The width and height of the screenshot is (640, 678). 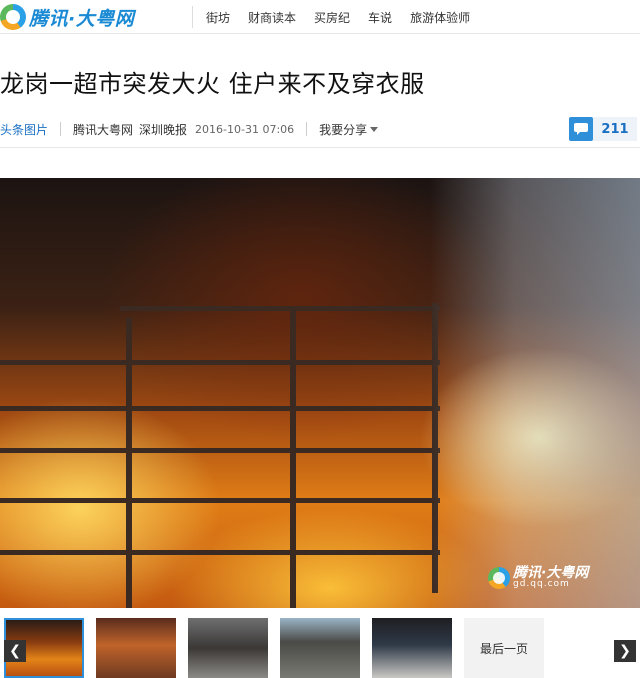 What do you see at coordinates (499, 577) in the screenshot?
I see `watermark-logo-icon` at bounding box center [499, 577].